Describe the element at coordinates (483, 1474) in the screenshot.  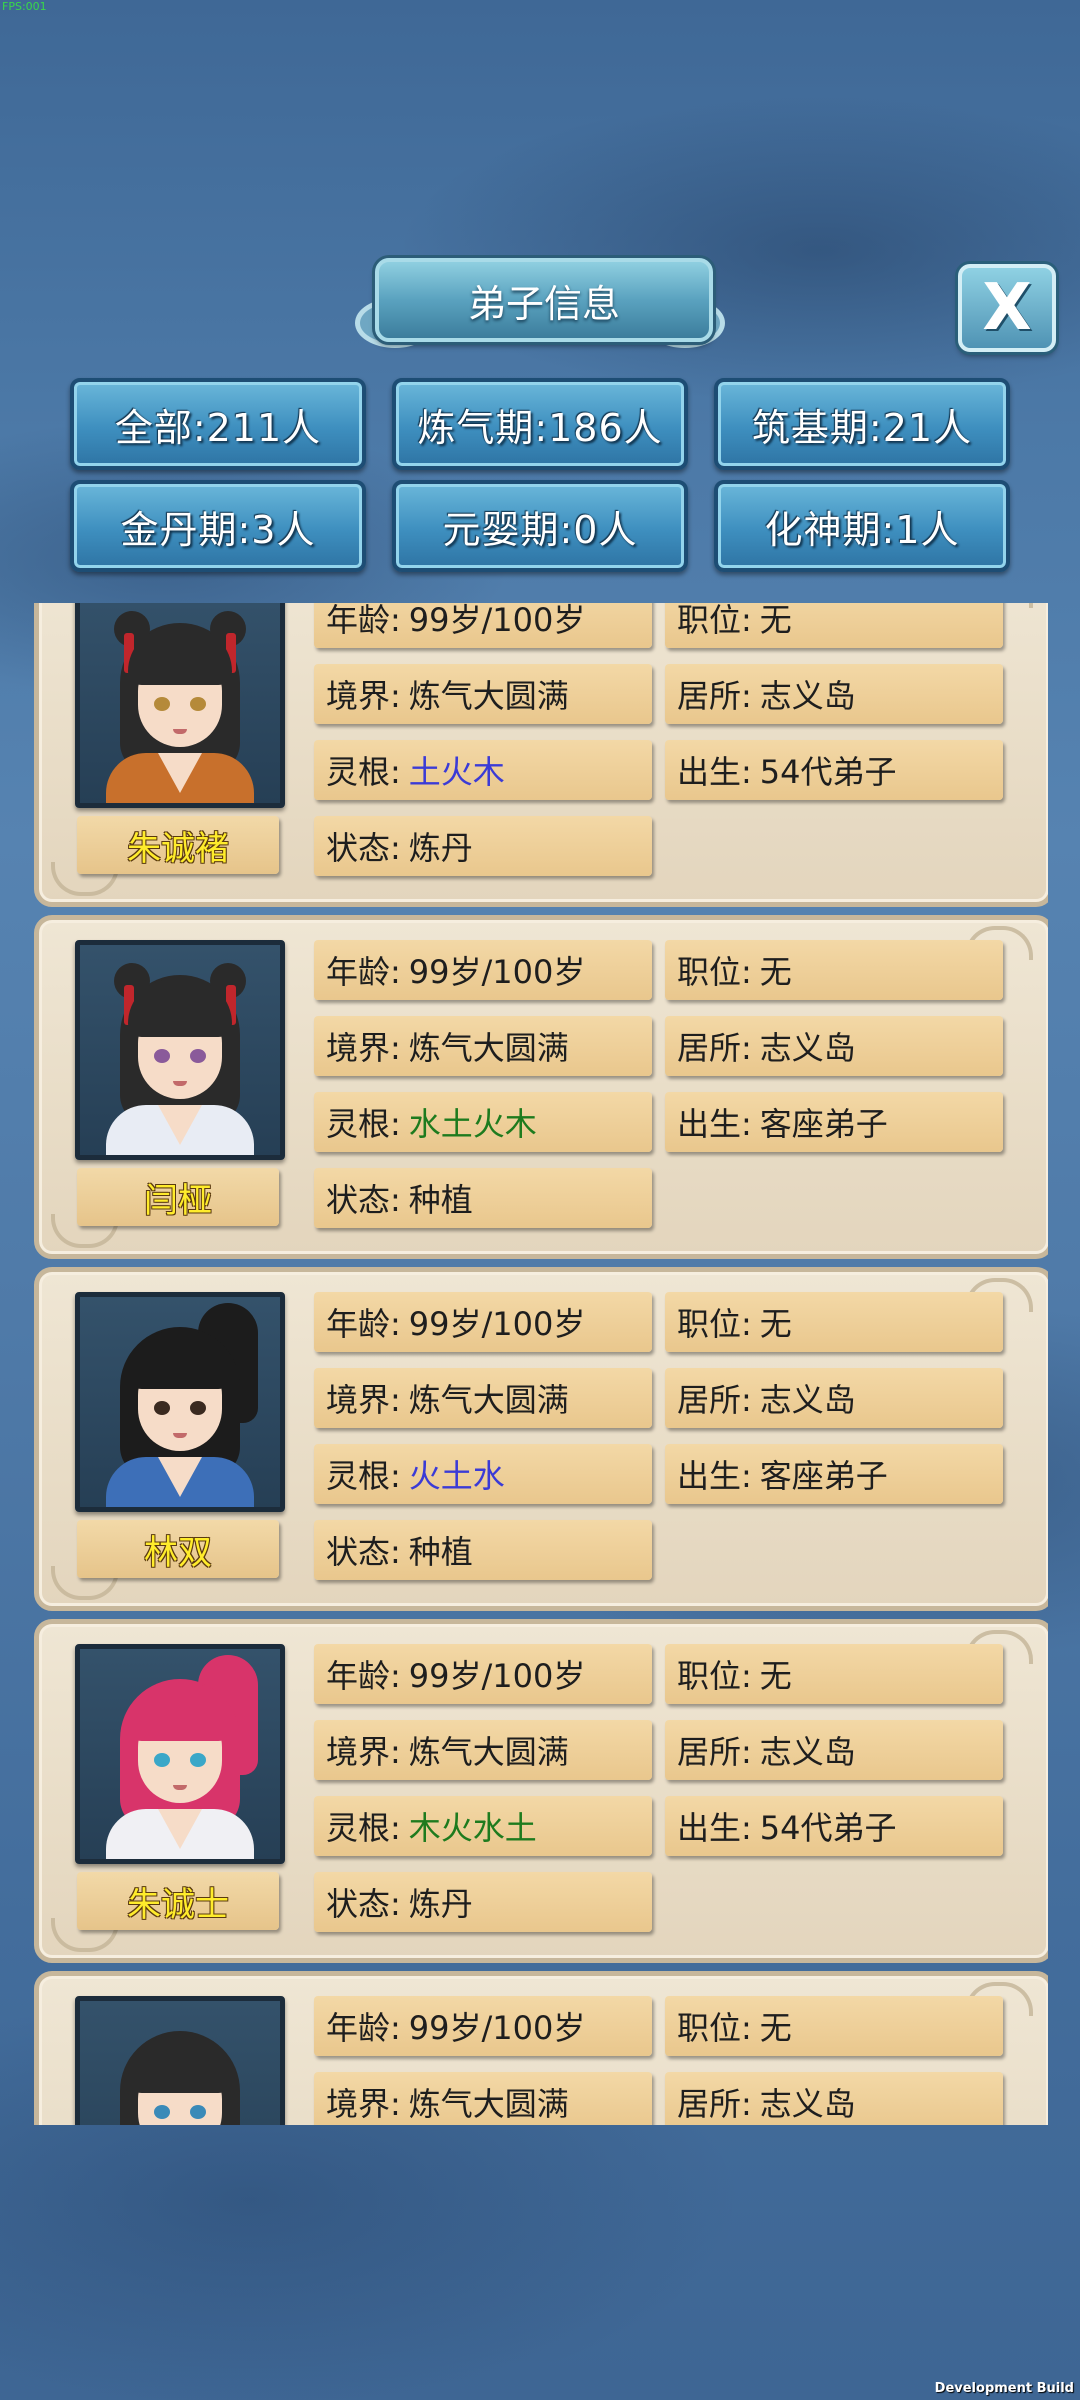
I see `spirit-root-field: 灵根: 火土水` at that location.